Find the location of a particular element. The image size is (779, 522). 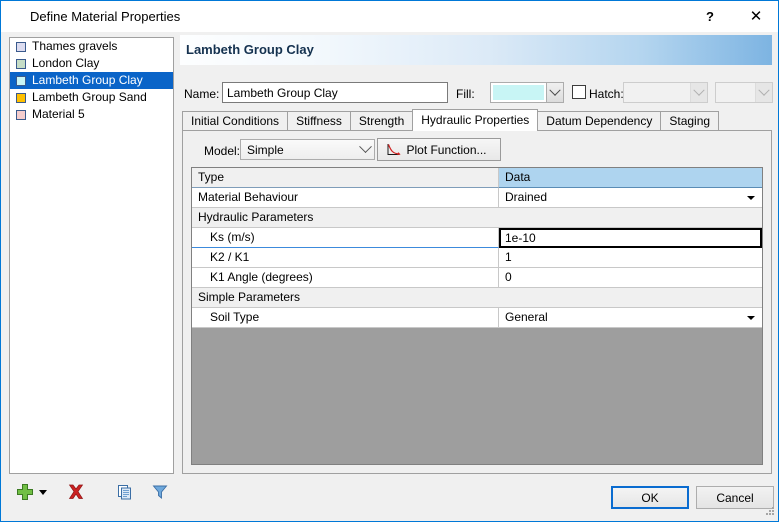

model-dropdown: Simple is located at coordinates (307, 149).